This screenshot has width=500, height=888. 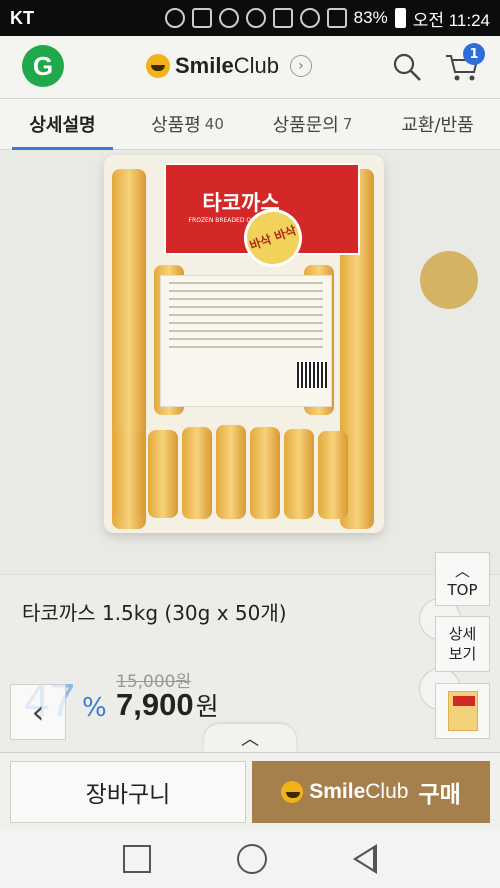 I want to click on tab-exchange: 교환/반품, so click(x=437, y=124).